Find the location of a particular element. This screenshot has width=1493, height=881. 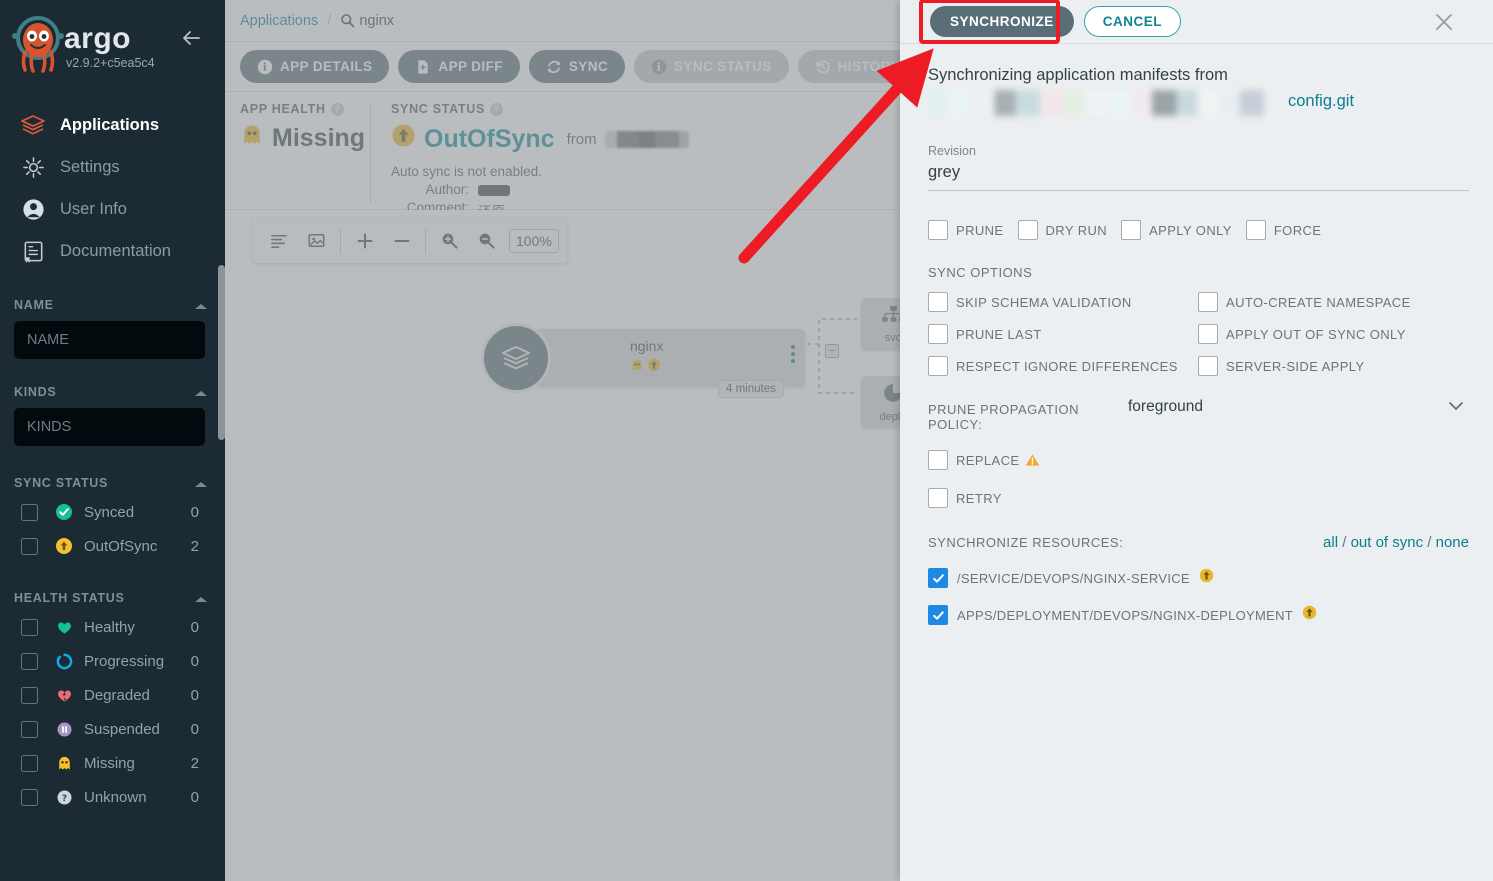

name-filter-input is located at coordinates (109, 340).